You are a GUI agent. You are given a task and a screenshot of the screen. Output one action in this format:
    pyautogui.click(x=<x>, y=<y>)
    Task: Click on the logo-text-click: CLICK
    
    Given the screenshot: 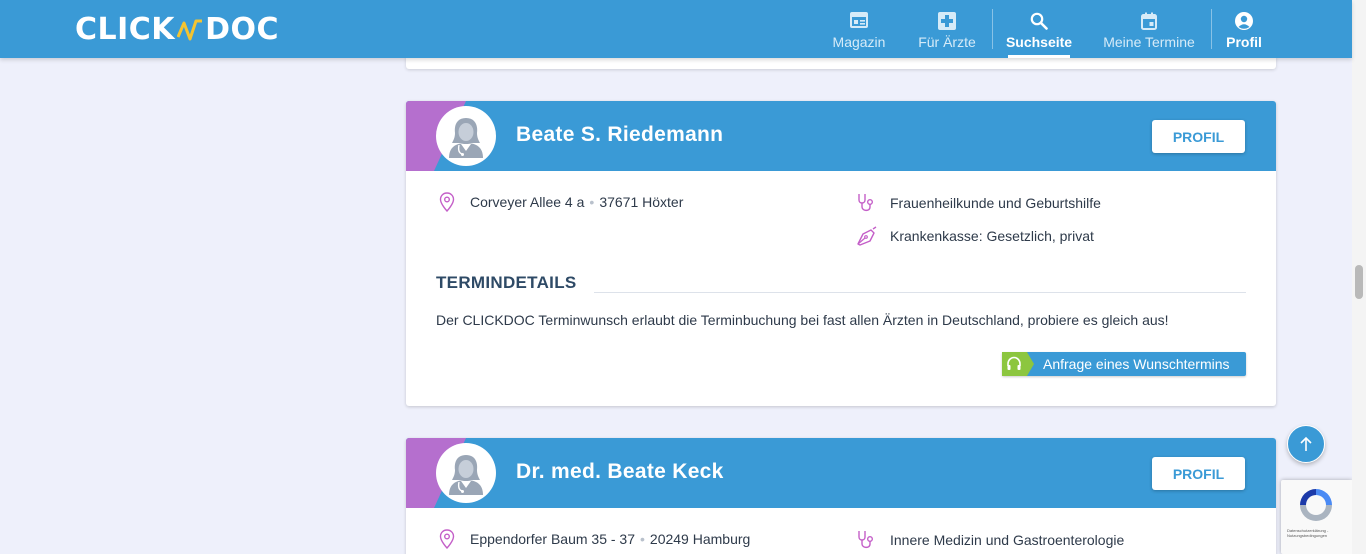 What is the action you would take?
    pyautogui.click(x=125, y=29)
    